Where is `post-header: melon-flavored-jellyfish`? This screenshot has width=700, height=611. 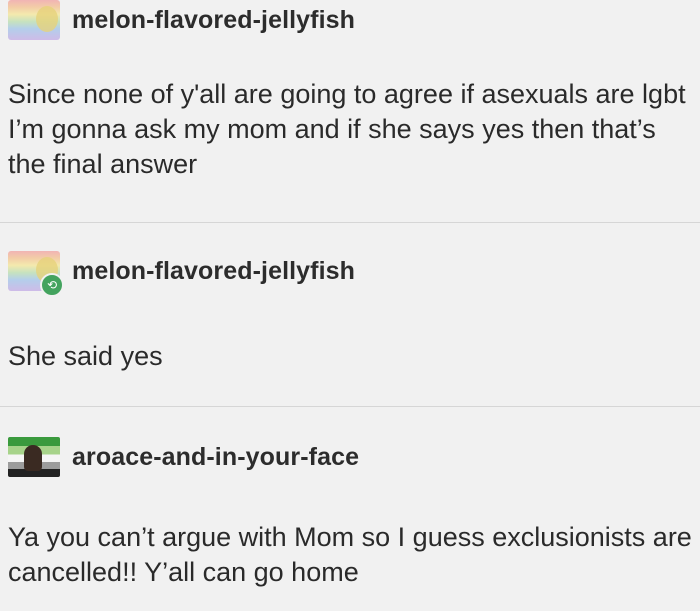
post-header: melon-flavored-jellyfish is located at coordinates (181, 20).